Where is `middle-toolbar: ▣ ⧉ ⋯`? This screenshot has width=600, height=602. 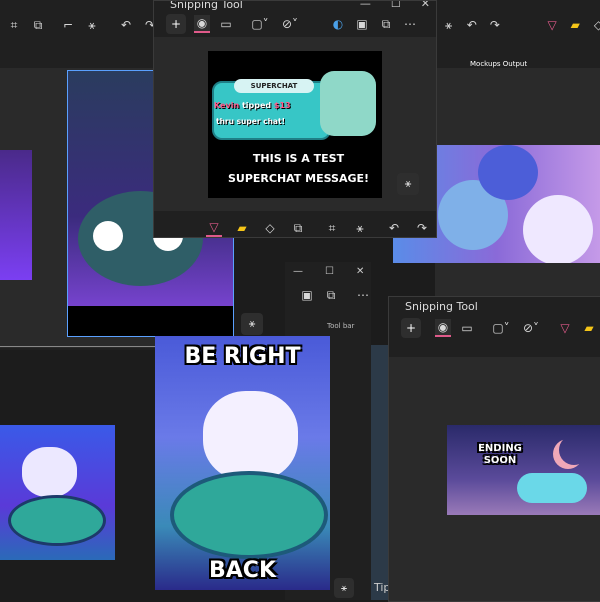 middle-toolbar: ▣ ⧉ ⋯ is located at coordinates (332, 295).